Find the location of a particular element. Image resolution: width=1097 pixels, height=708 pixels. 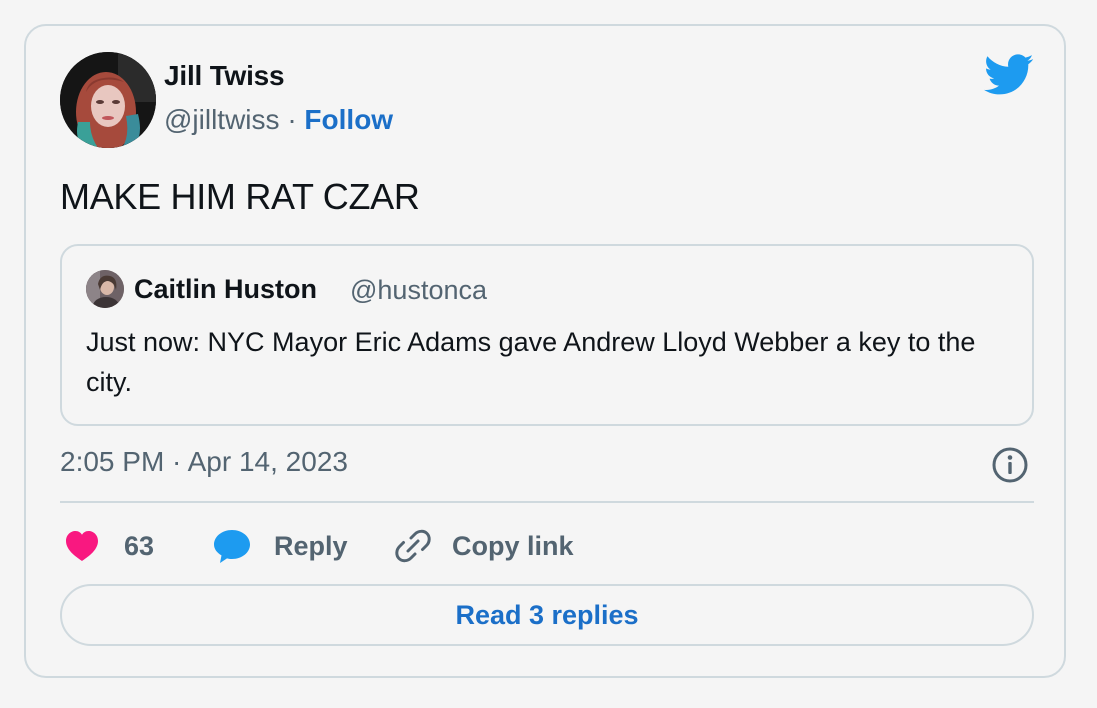

heart-icon is located at coordinates (82, 546).